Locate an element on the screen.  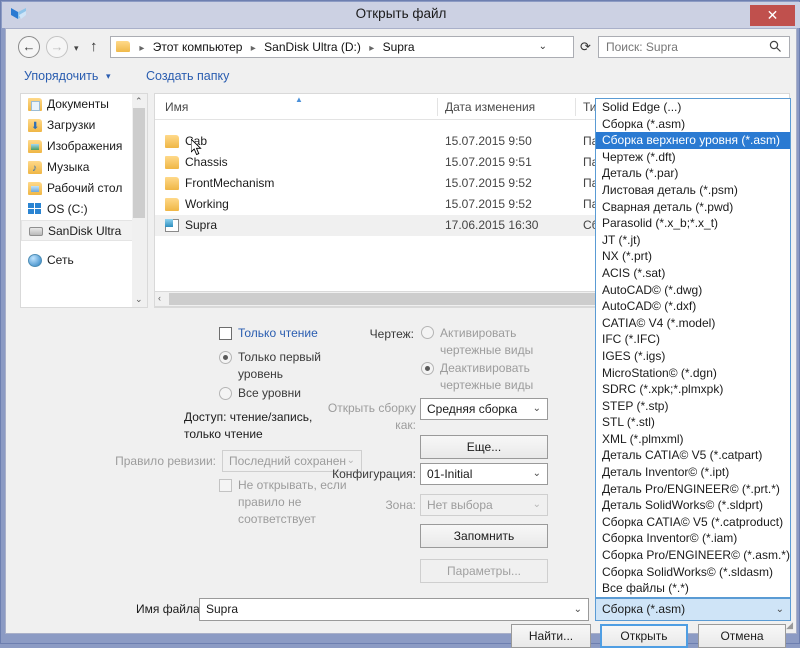
dropdown-option: Solid Edge (...) is located at coordinates (693, 107).